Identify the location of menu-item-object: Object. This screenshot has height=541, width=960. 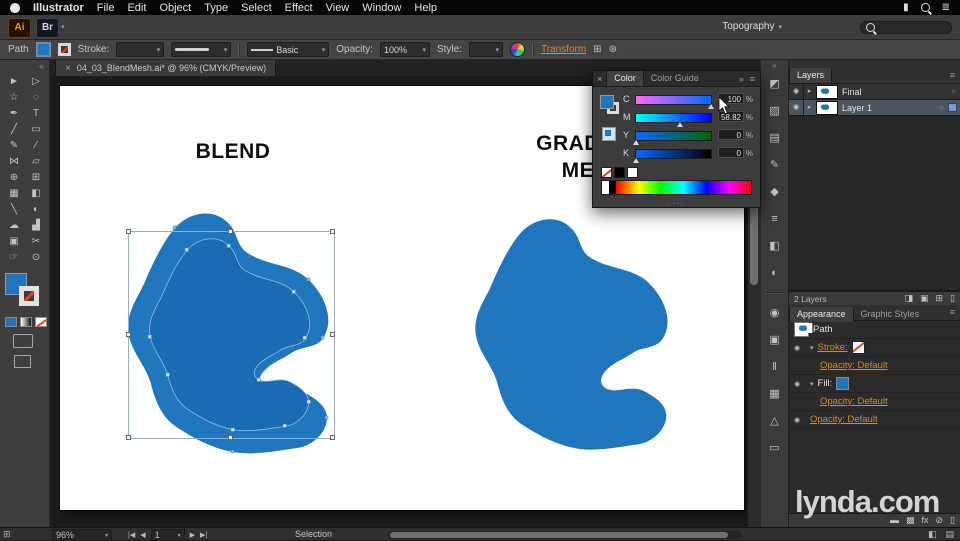
(175, 8).